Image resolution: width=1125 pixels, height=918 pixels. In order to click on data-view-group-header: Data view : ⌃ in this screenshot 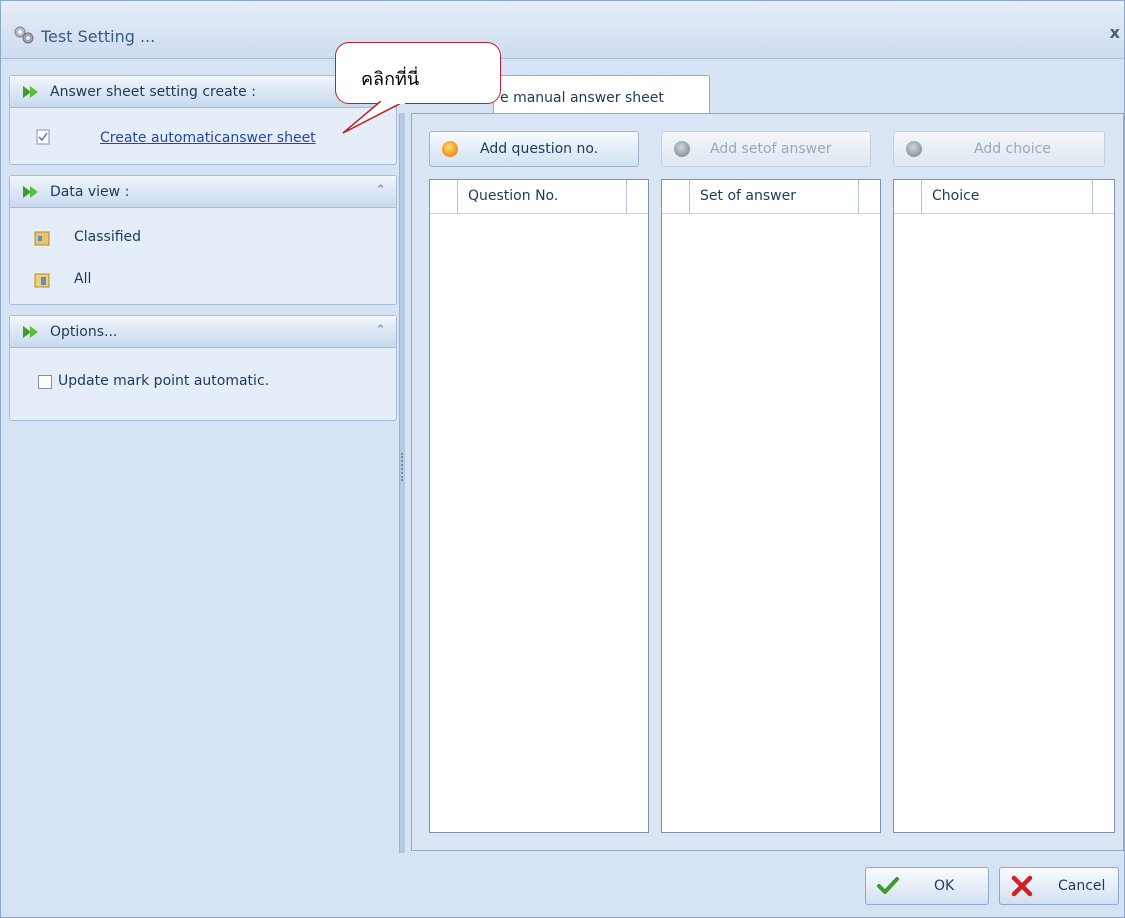, I will do `click(203, 192)`.